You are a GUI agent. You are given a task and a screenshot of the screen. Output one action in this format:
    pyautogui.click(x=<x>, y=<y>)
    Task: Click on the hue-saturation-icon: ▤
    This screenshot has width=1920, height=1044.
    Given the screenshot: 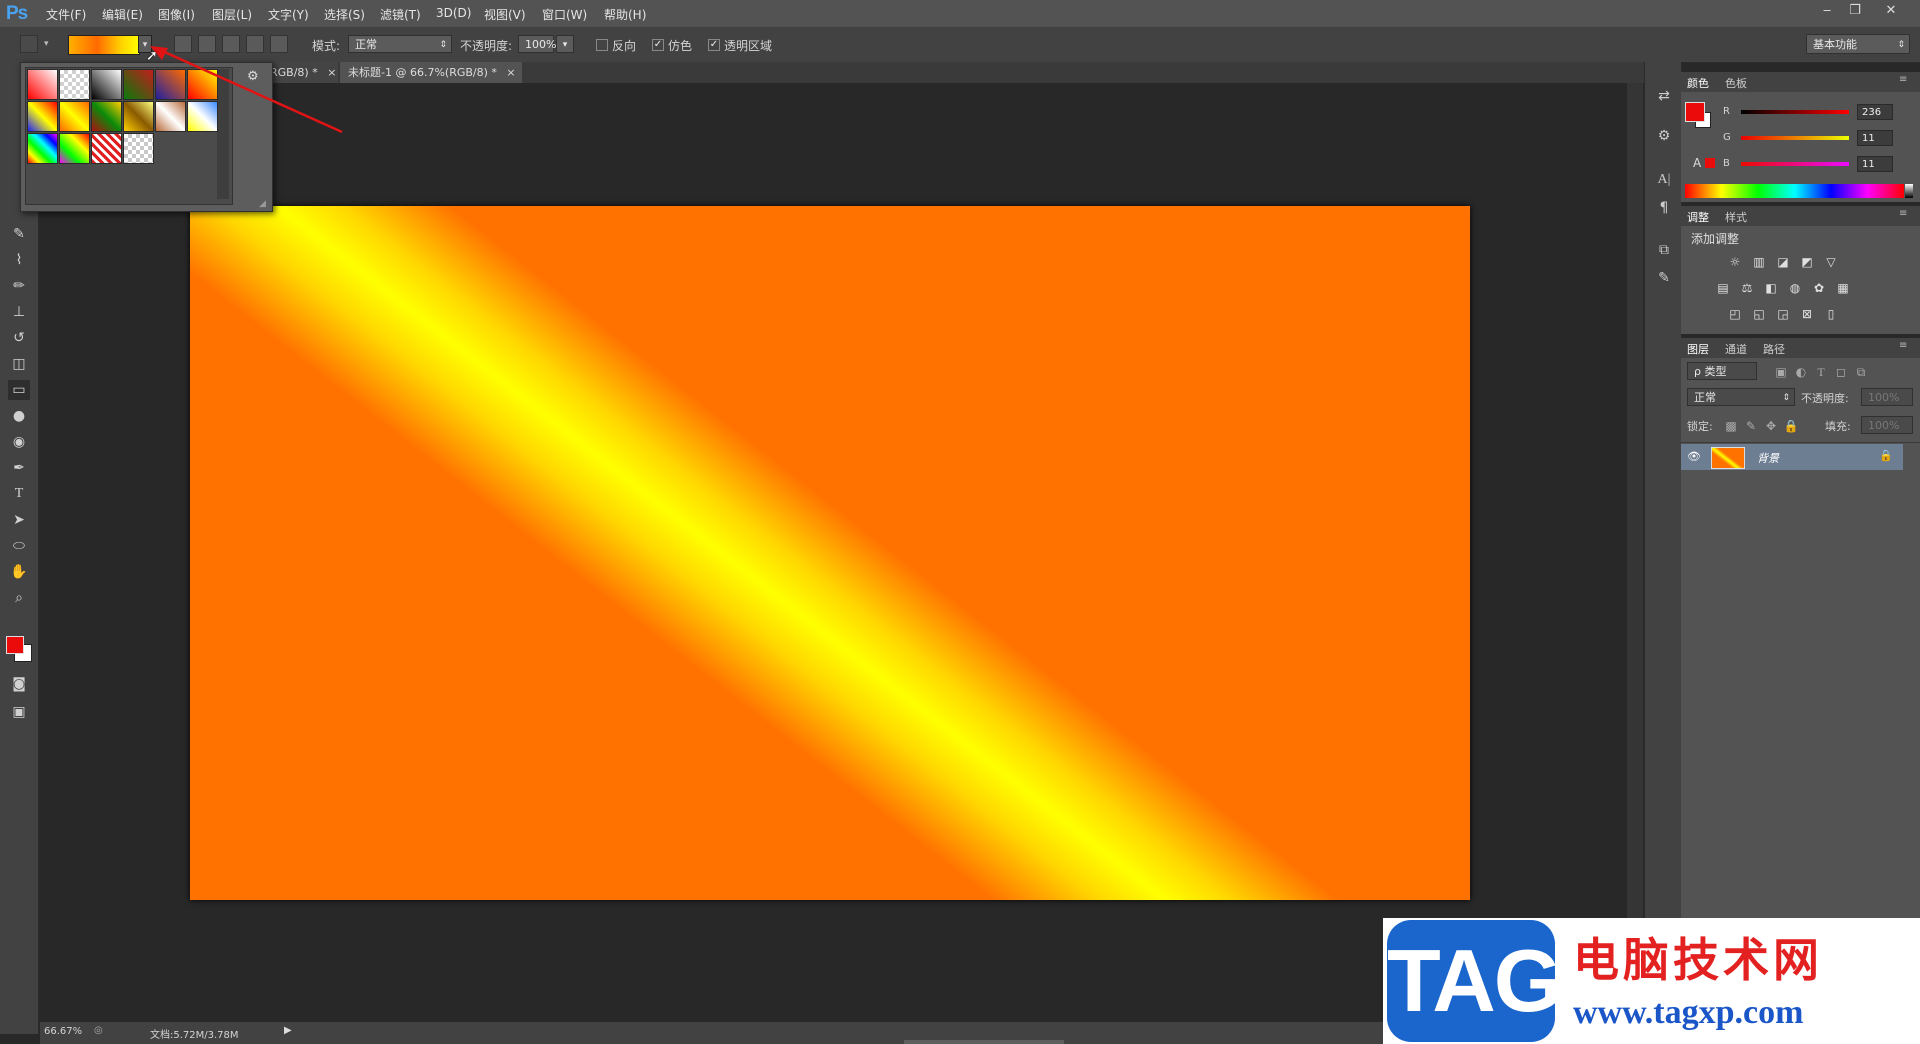 What is the action you would take?
    pyautogui.click(x=1723, y=288)
    